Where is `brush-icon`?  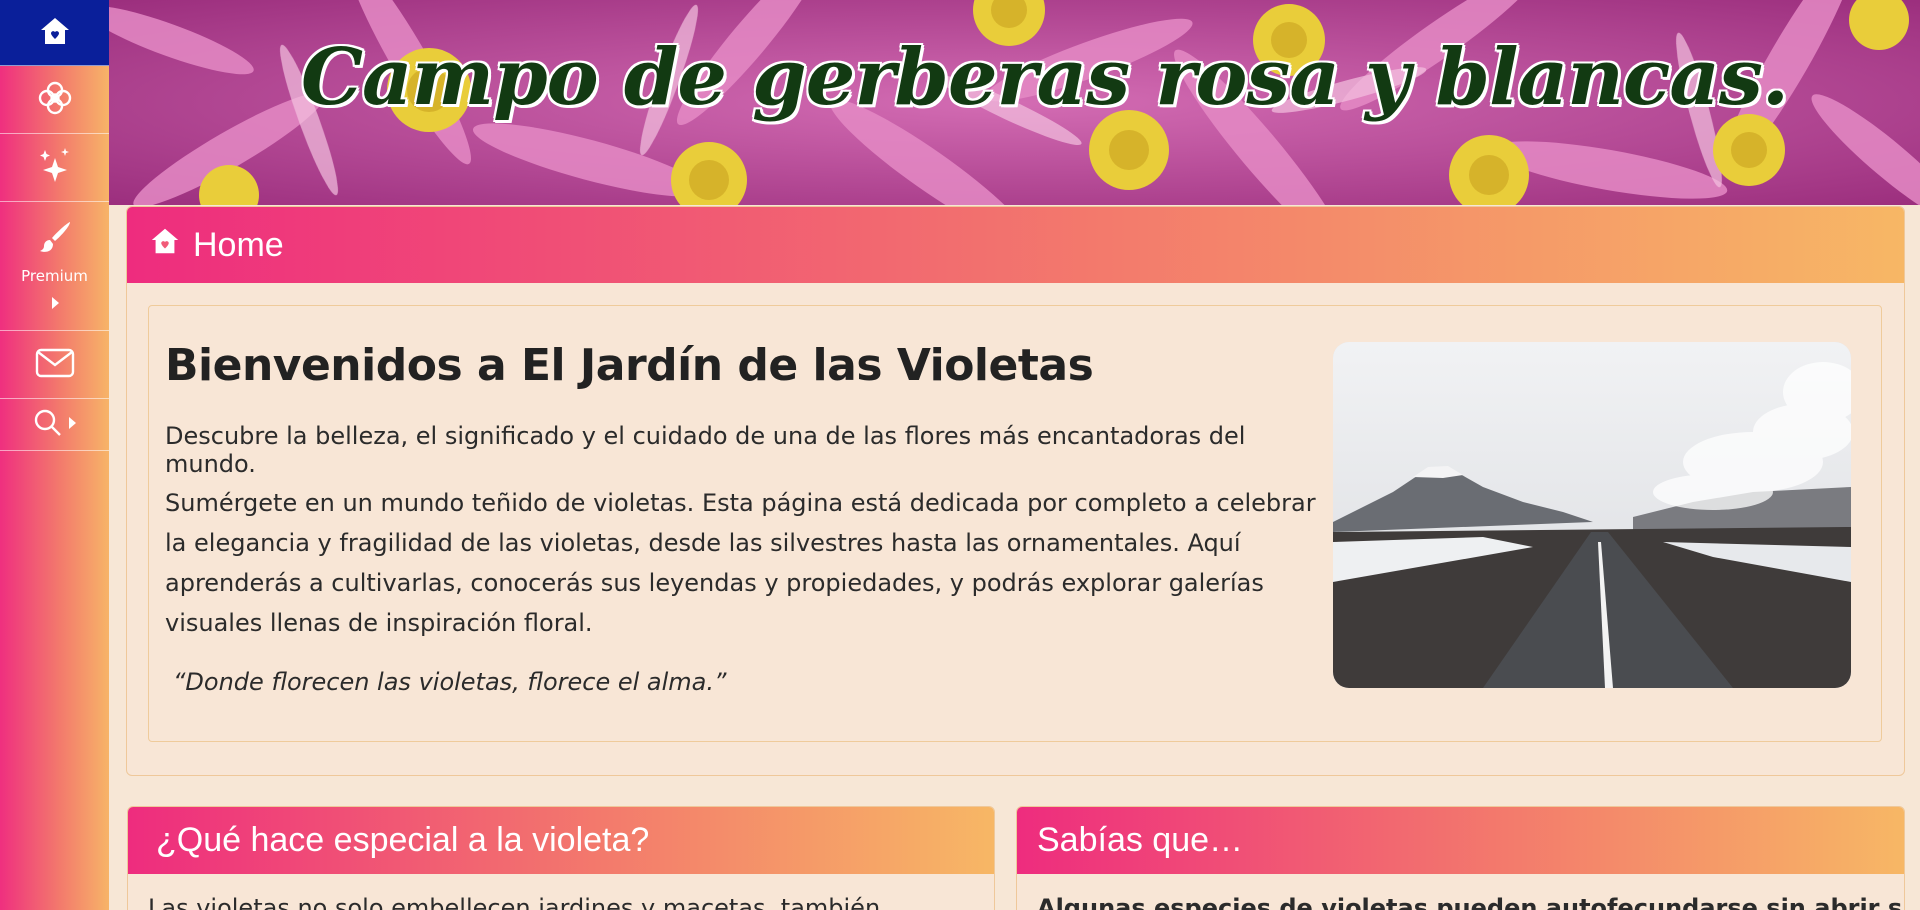 brush-icon is located at coordinates (55, 239).